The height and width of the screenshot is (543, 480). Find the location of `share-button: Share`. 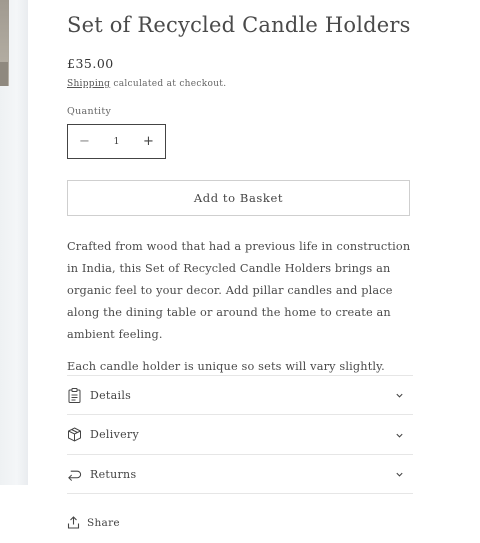

share-button: Share is located at coordinates (93, 522).